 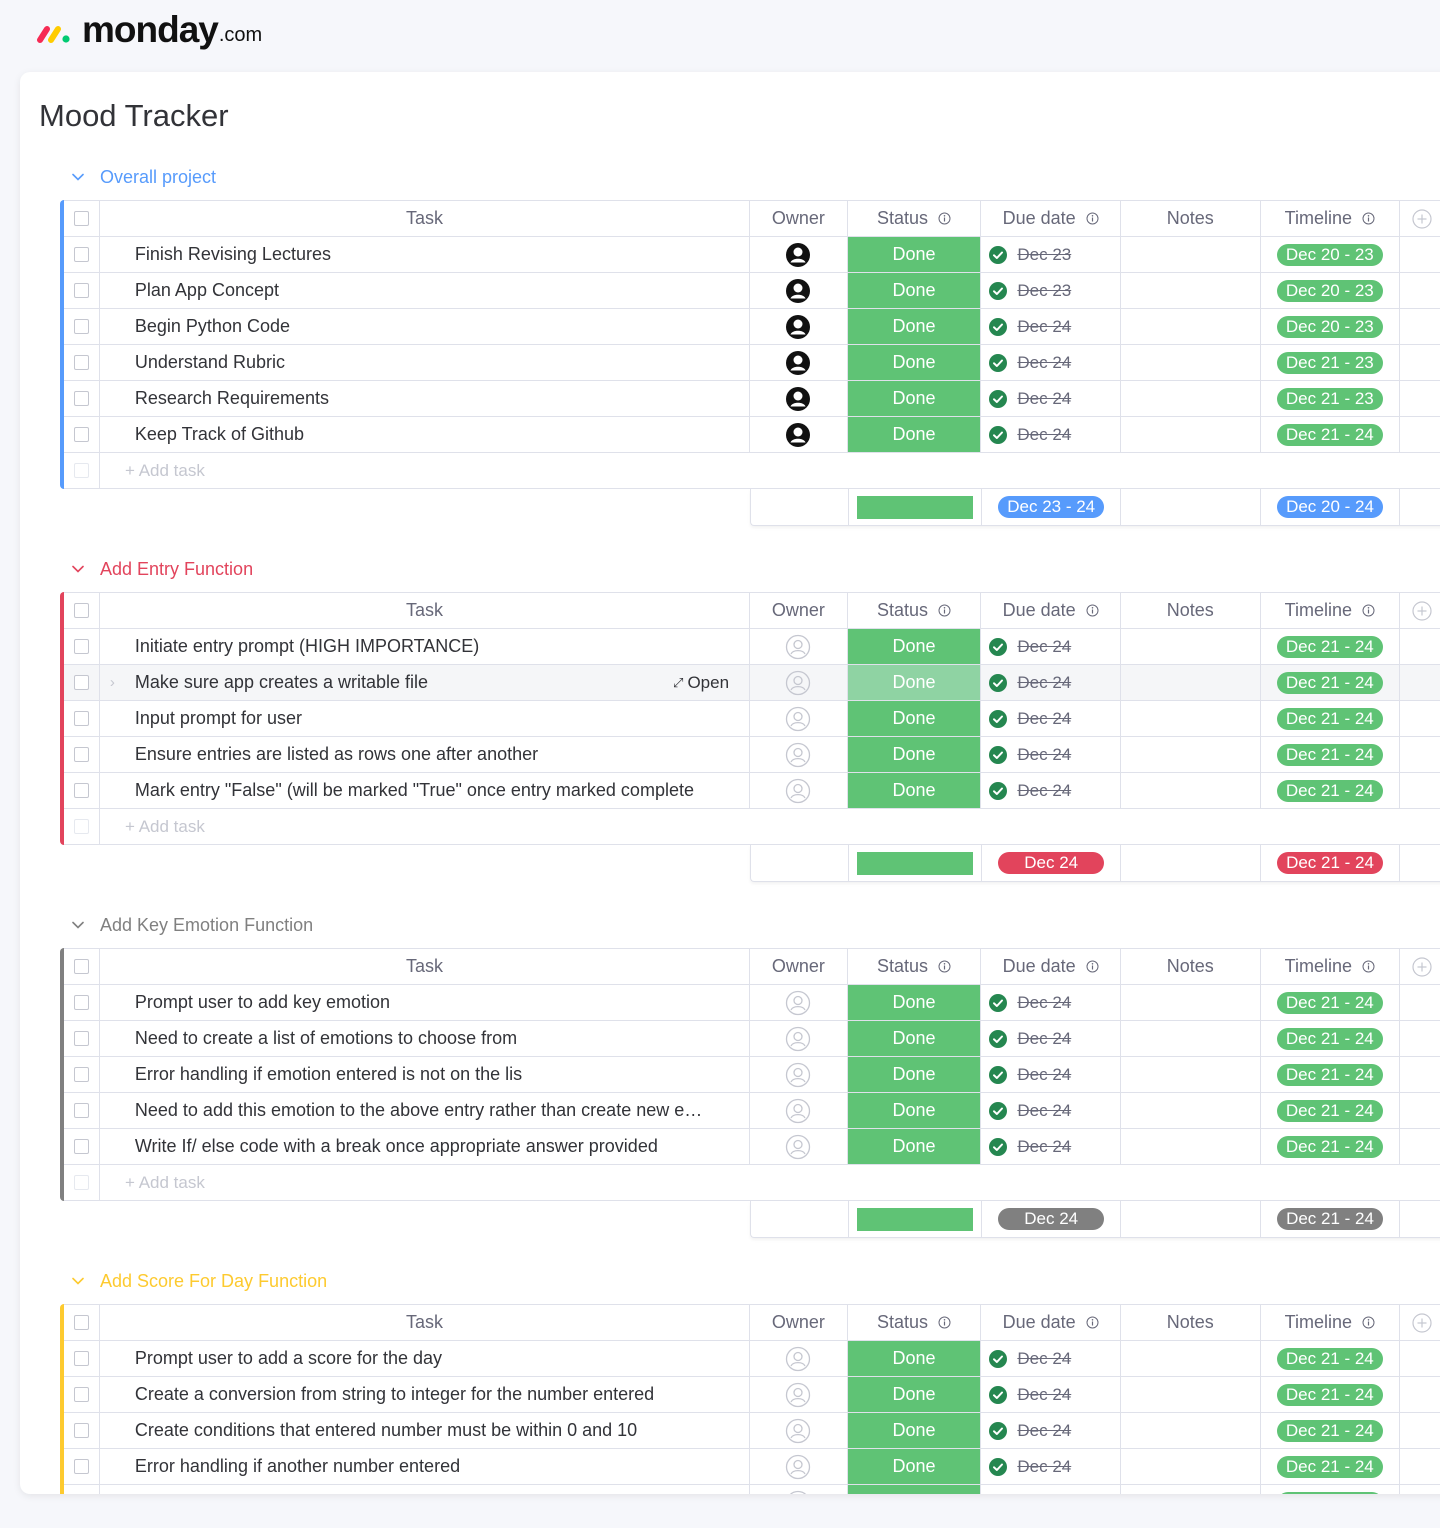 I want to click on column-header-status: Status, so click(x=915, y=610).